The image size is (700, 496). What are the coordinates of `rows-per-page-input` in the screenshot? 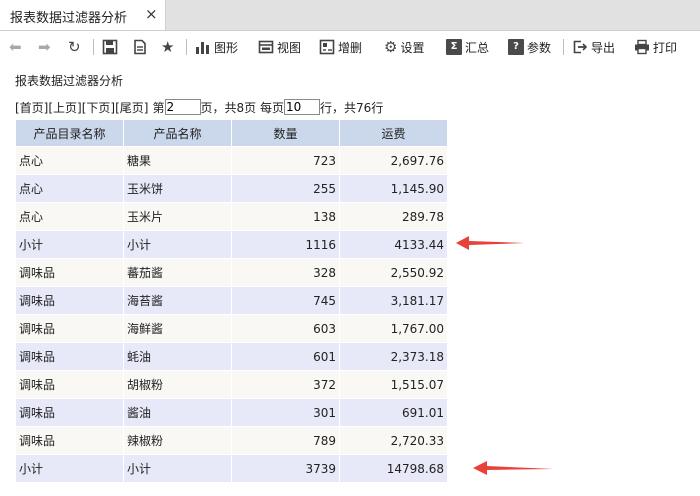 It's located at (301, 107).